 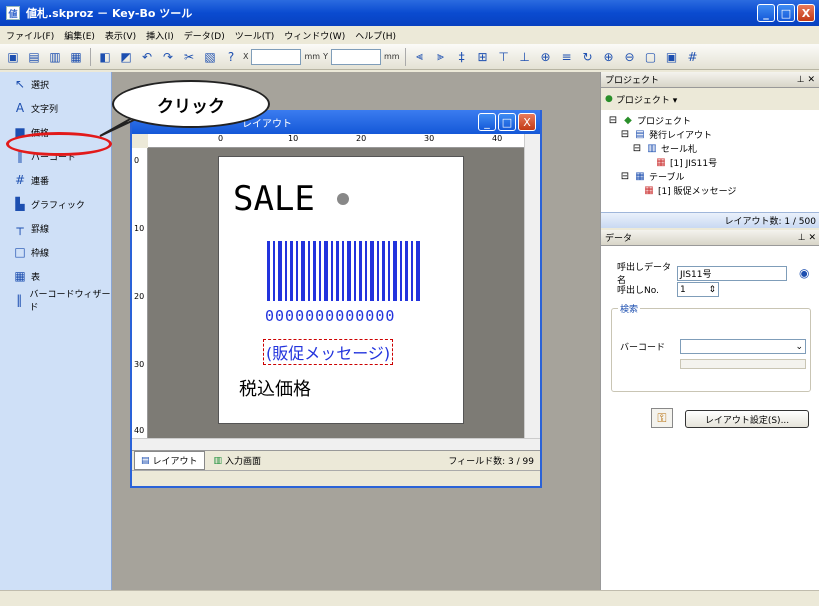 I want to click on label-paper: SALE 0000000000000 (販促メッセージ) 税込価格, so click(x=341, y=290).